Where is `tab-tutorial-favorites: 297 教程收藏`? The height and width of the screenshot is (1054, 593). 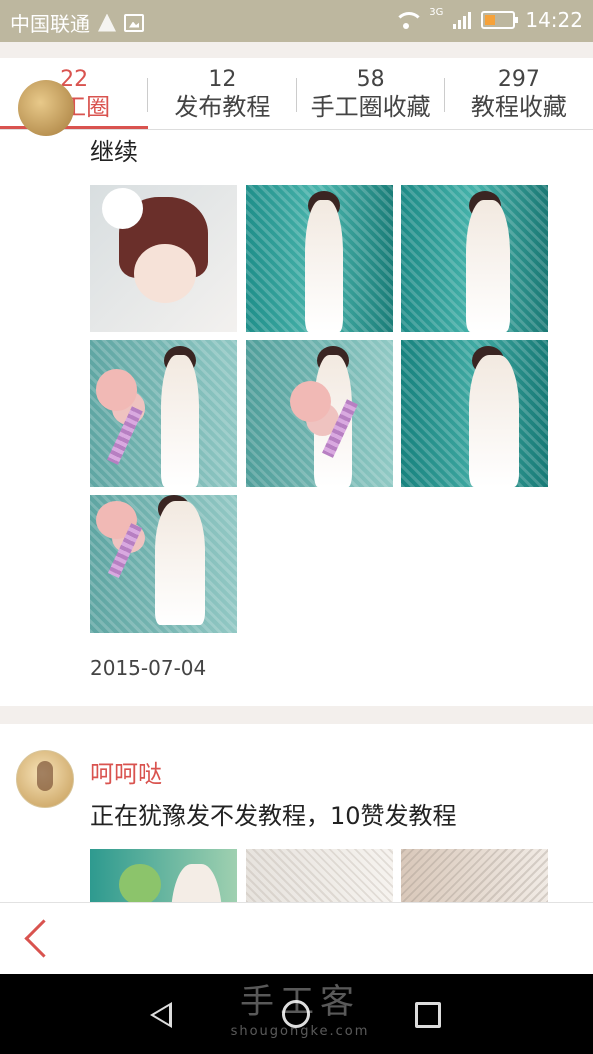
tab-tutorial-favorites: 297 教程收藏 is located at coordinates (519, 93).